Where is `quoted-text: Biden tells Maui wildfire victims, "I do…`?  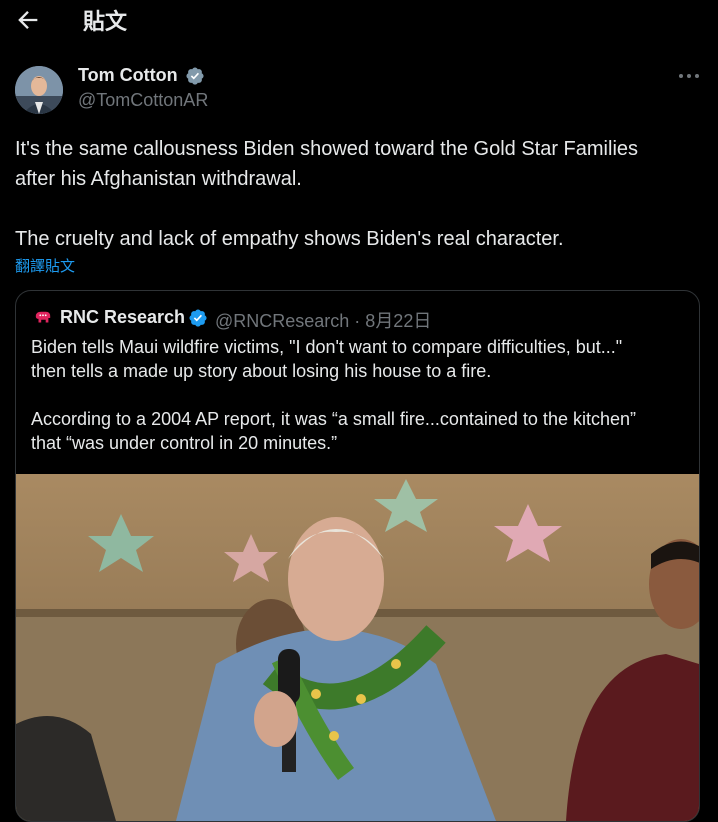
quoted-text: Biden tells Maui wildfire victims, "I do… is located at coordinates (333, 395).